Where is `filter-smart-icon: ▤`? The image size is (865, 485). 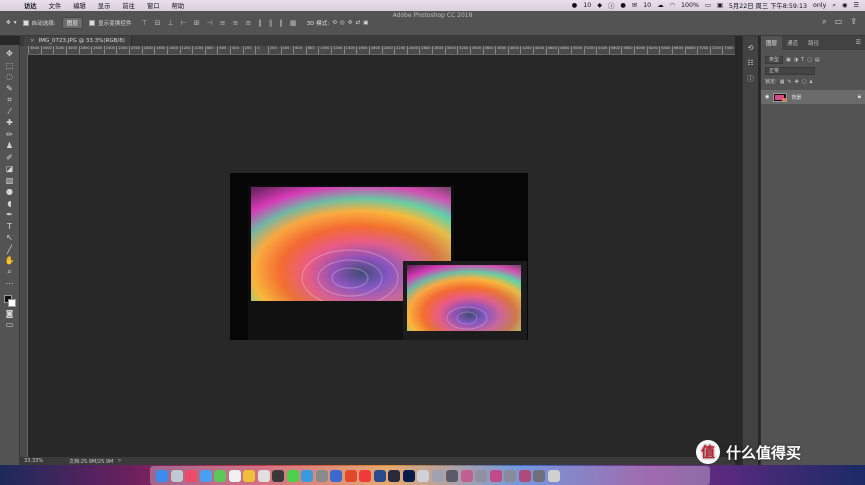
filter-smart-icon: ▤ is located at coordinates (817, 60).